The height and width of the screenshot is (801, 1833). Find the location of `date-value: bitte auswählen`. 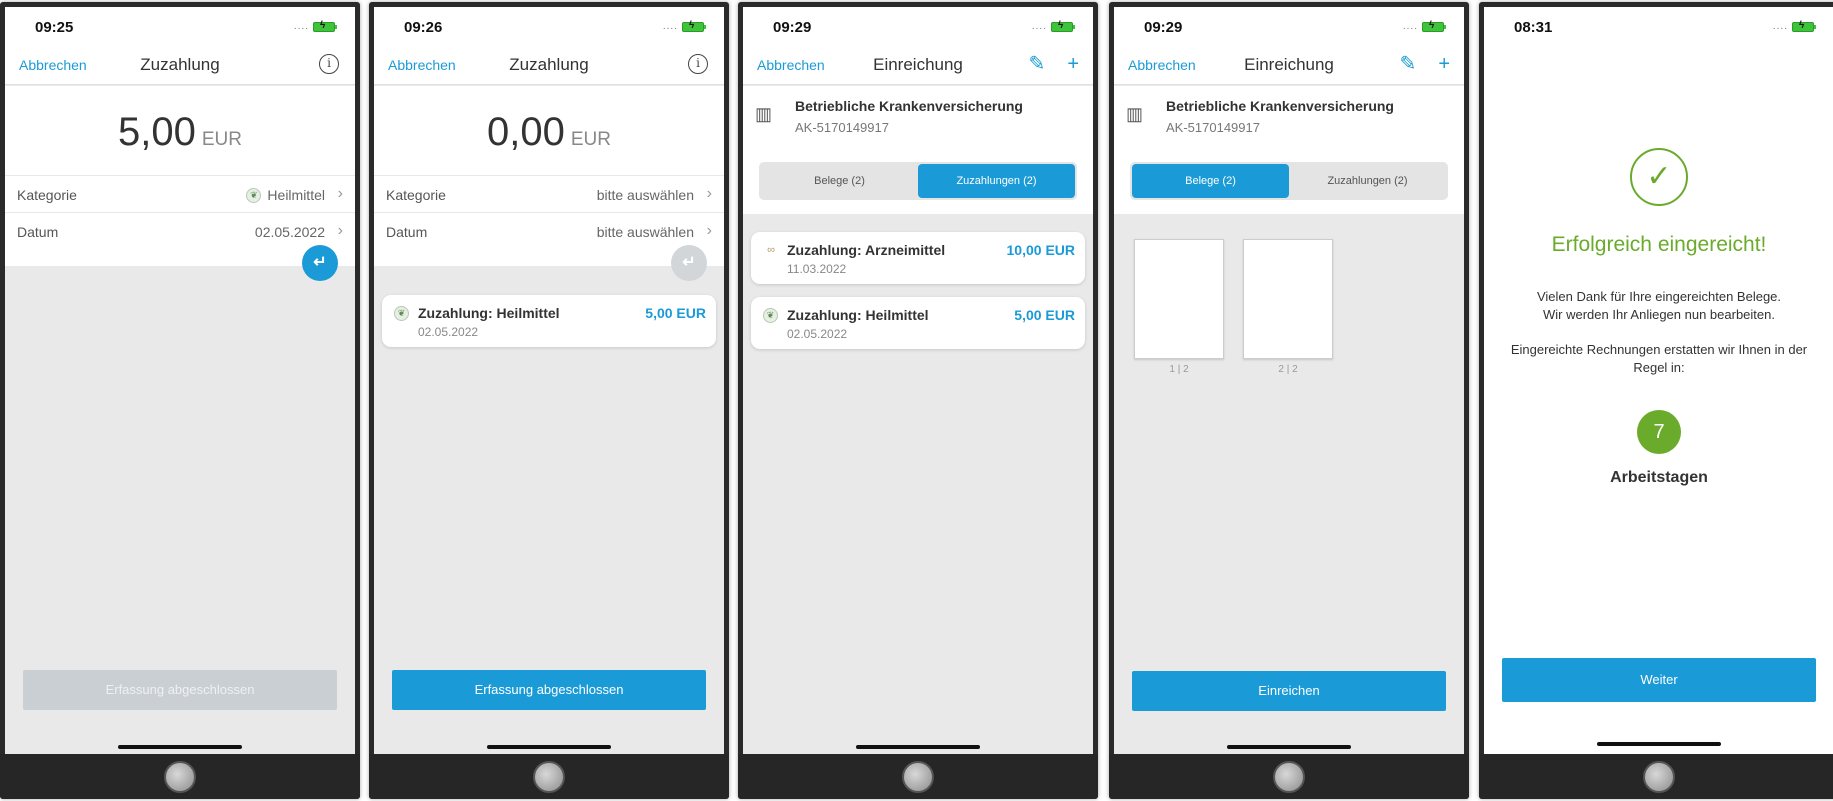

date-value: bitte auswählen is located at coordinates (645, 232).